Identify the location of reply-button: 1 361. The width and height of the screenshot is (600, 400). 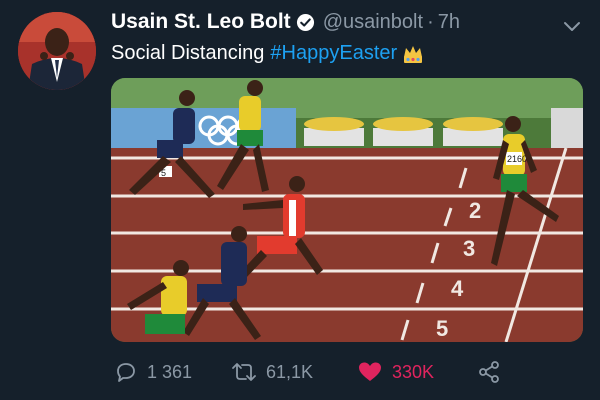
(153, 372).